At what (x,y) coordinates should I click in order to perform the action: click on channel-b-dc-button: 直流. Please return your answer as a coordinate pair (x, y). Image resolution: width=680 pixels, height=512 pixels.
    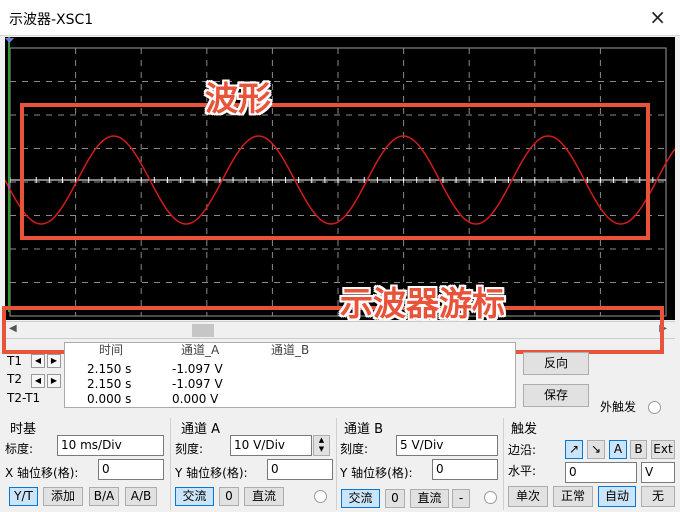
    Looking at the image, I should click on (429, 498).